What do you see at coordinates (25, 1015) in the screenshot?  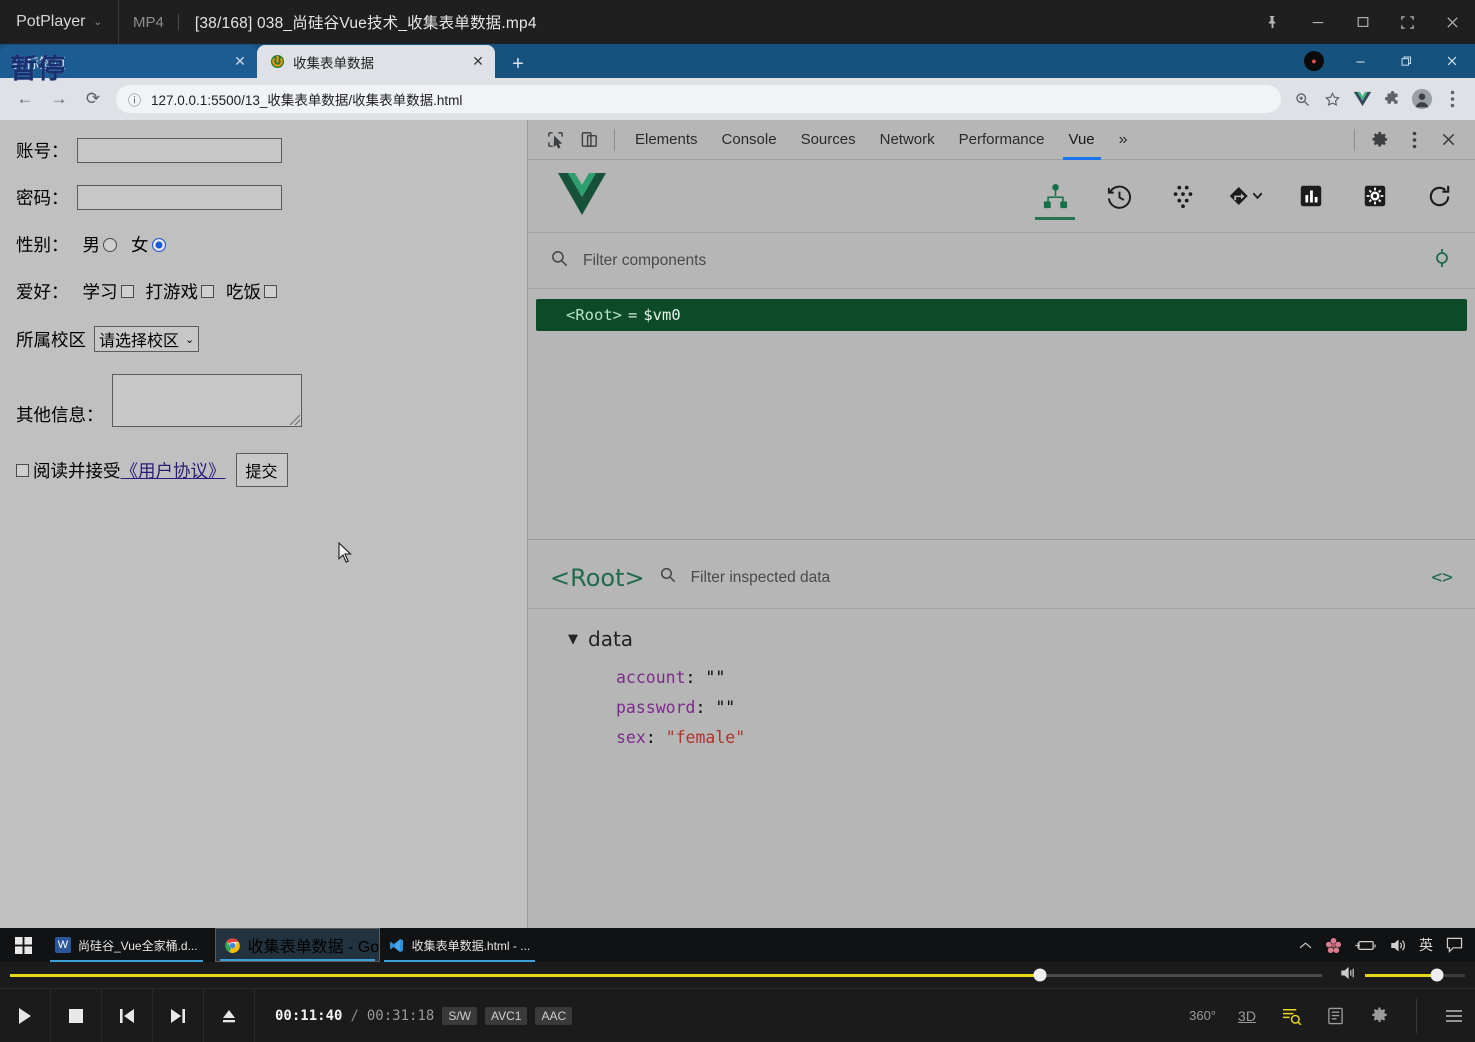 I see `play-icon` at bounding box center [25, 1015].